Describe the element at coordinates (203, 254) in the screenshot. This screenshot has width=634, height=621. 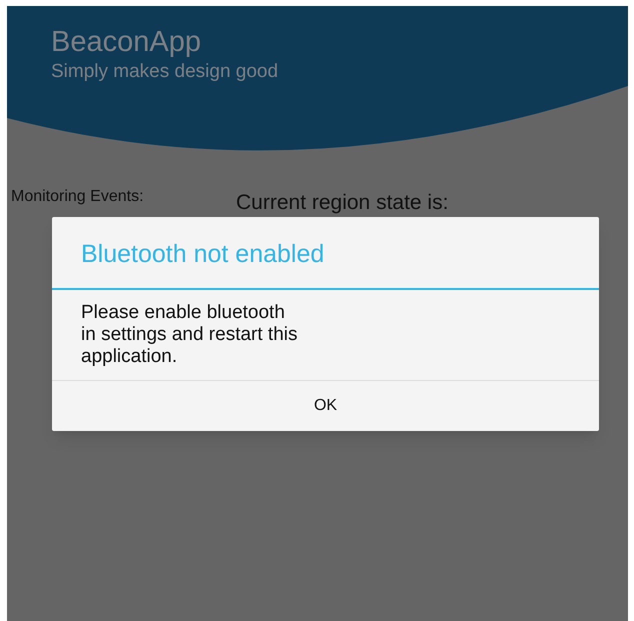
I see `dialog-title: Bluetooth not enabled` at that location.